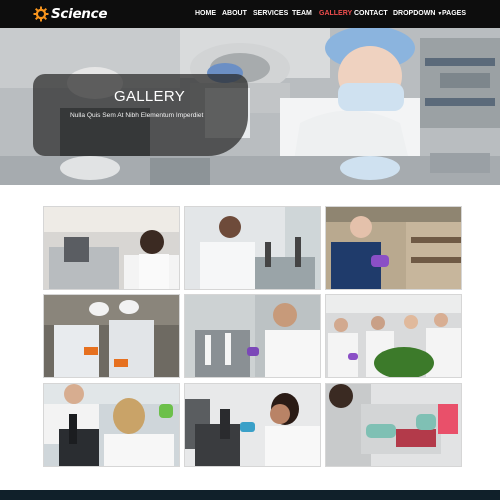  What do you see at coordinates (335, 13) in the screenshot?
I see `nav-gallery: GALLERY` at bounding box center [335, 13].